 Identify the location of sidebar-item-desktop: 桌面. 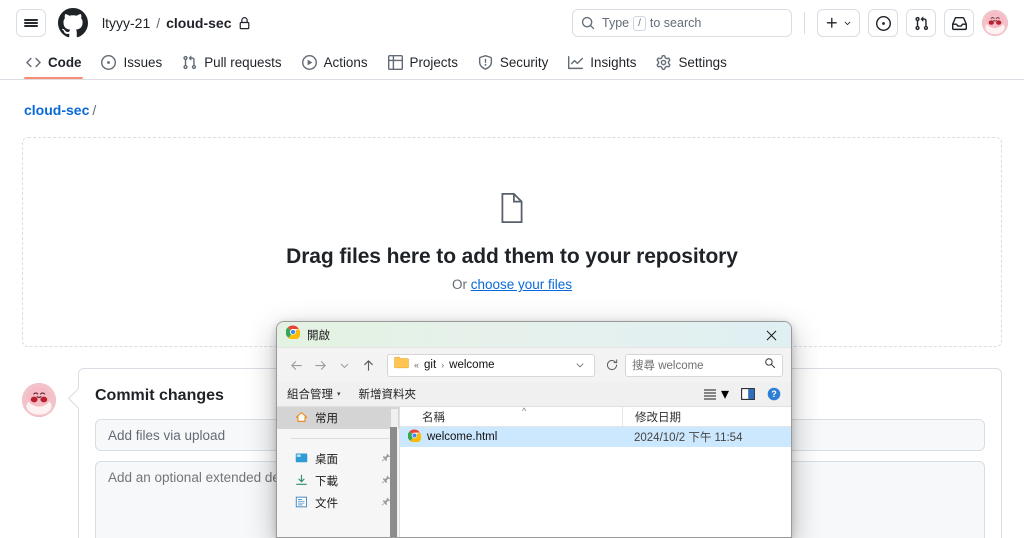
(338, 459).